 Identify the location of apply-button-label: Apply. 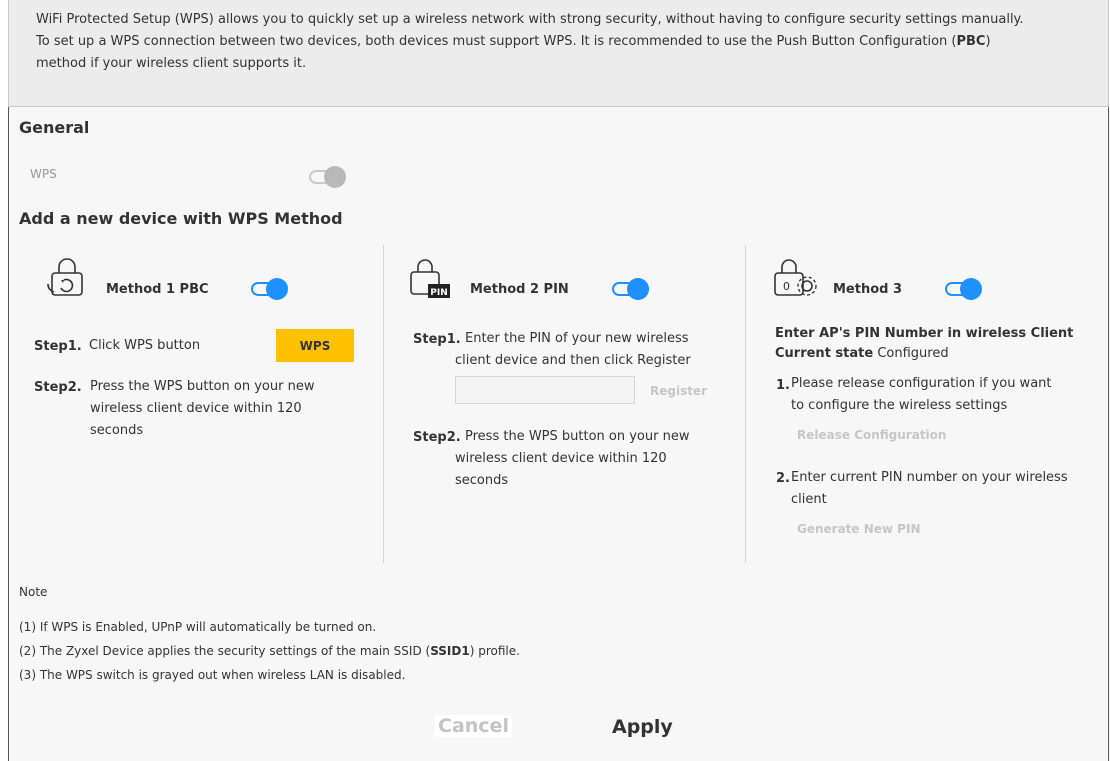
(642, 727).